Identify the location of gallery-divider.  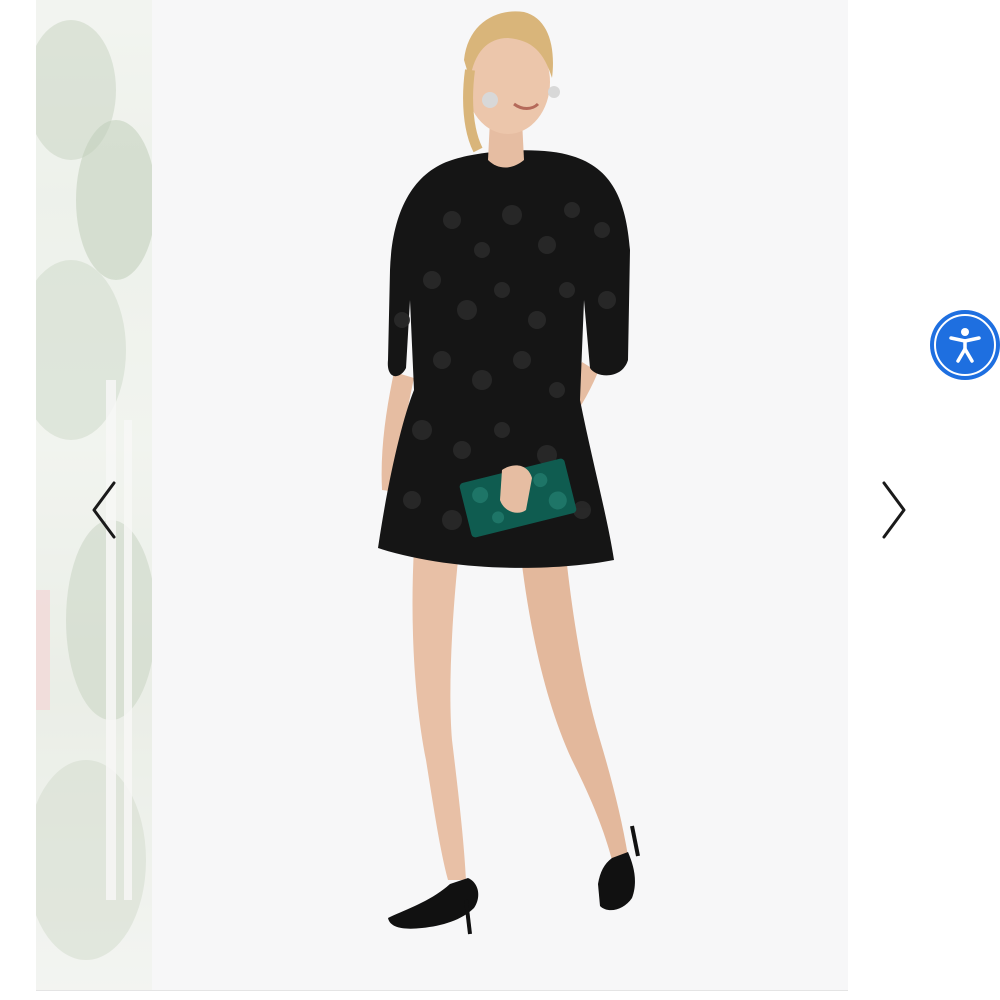
(442, 990).